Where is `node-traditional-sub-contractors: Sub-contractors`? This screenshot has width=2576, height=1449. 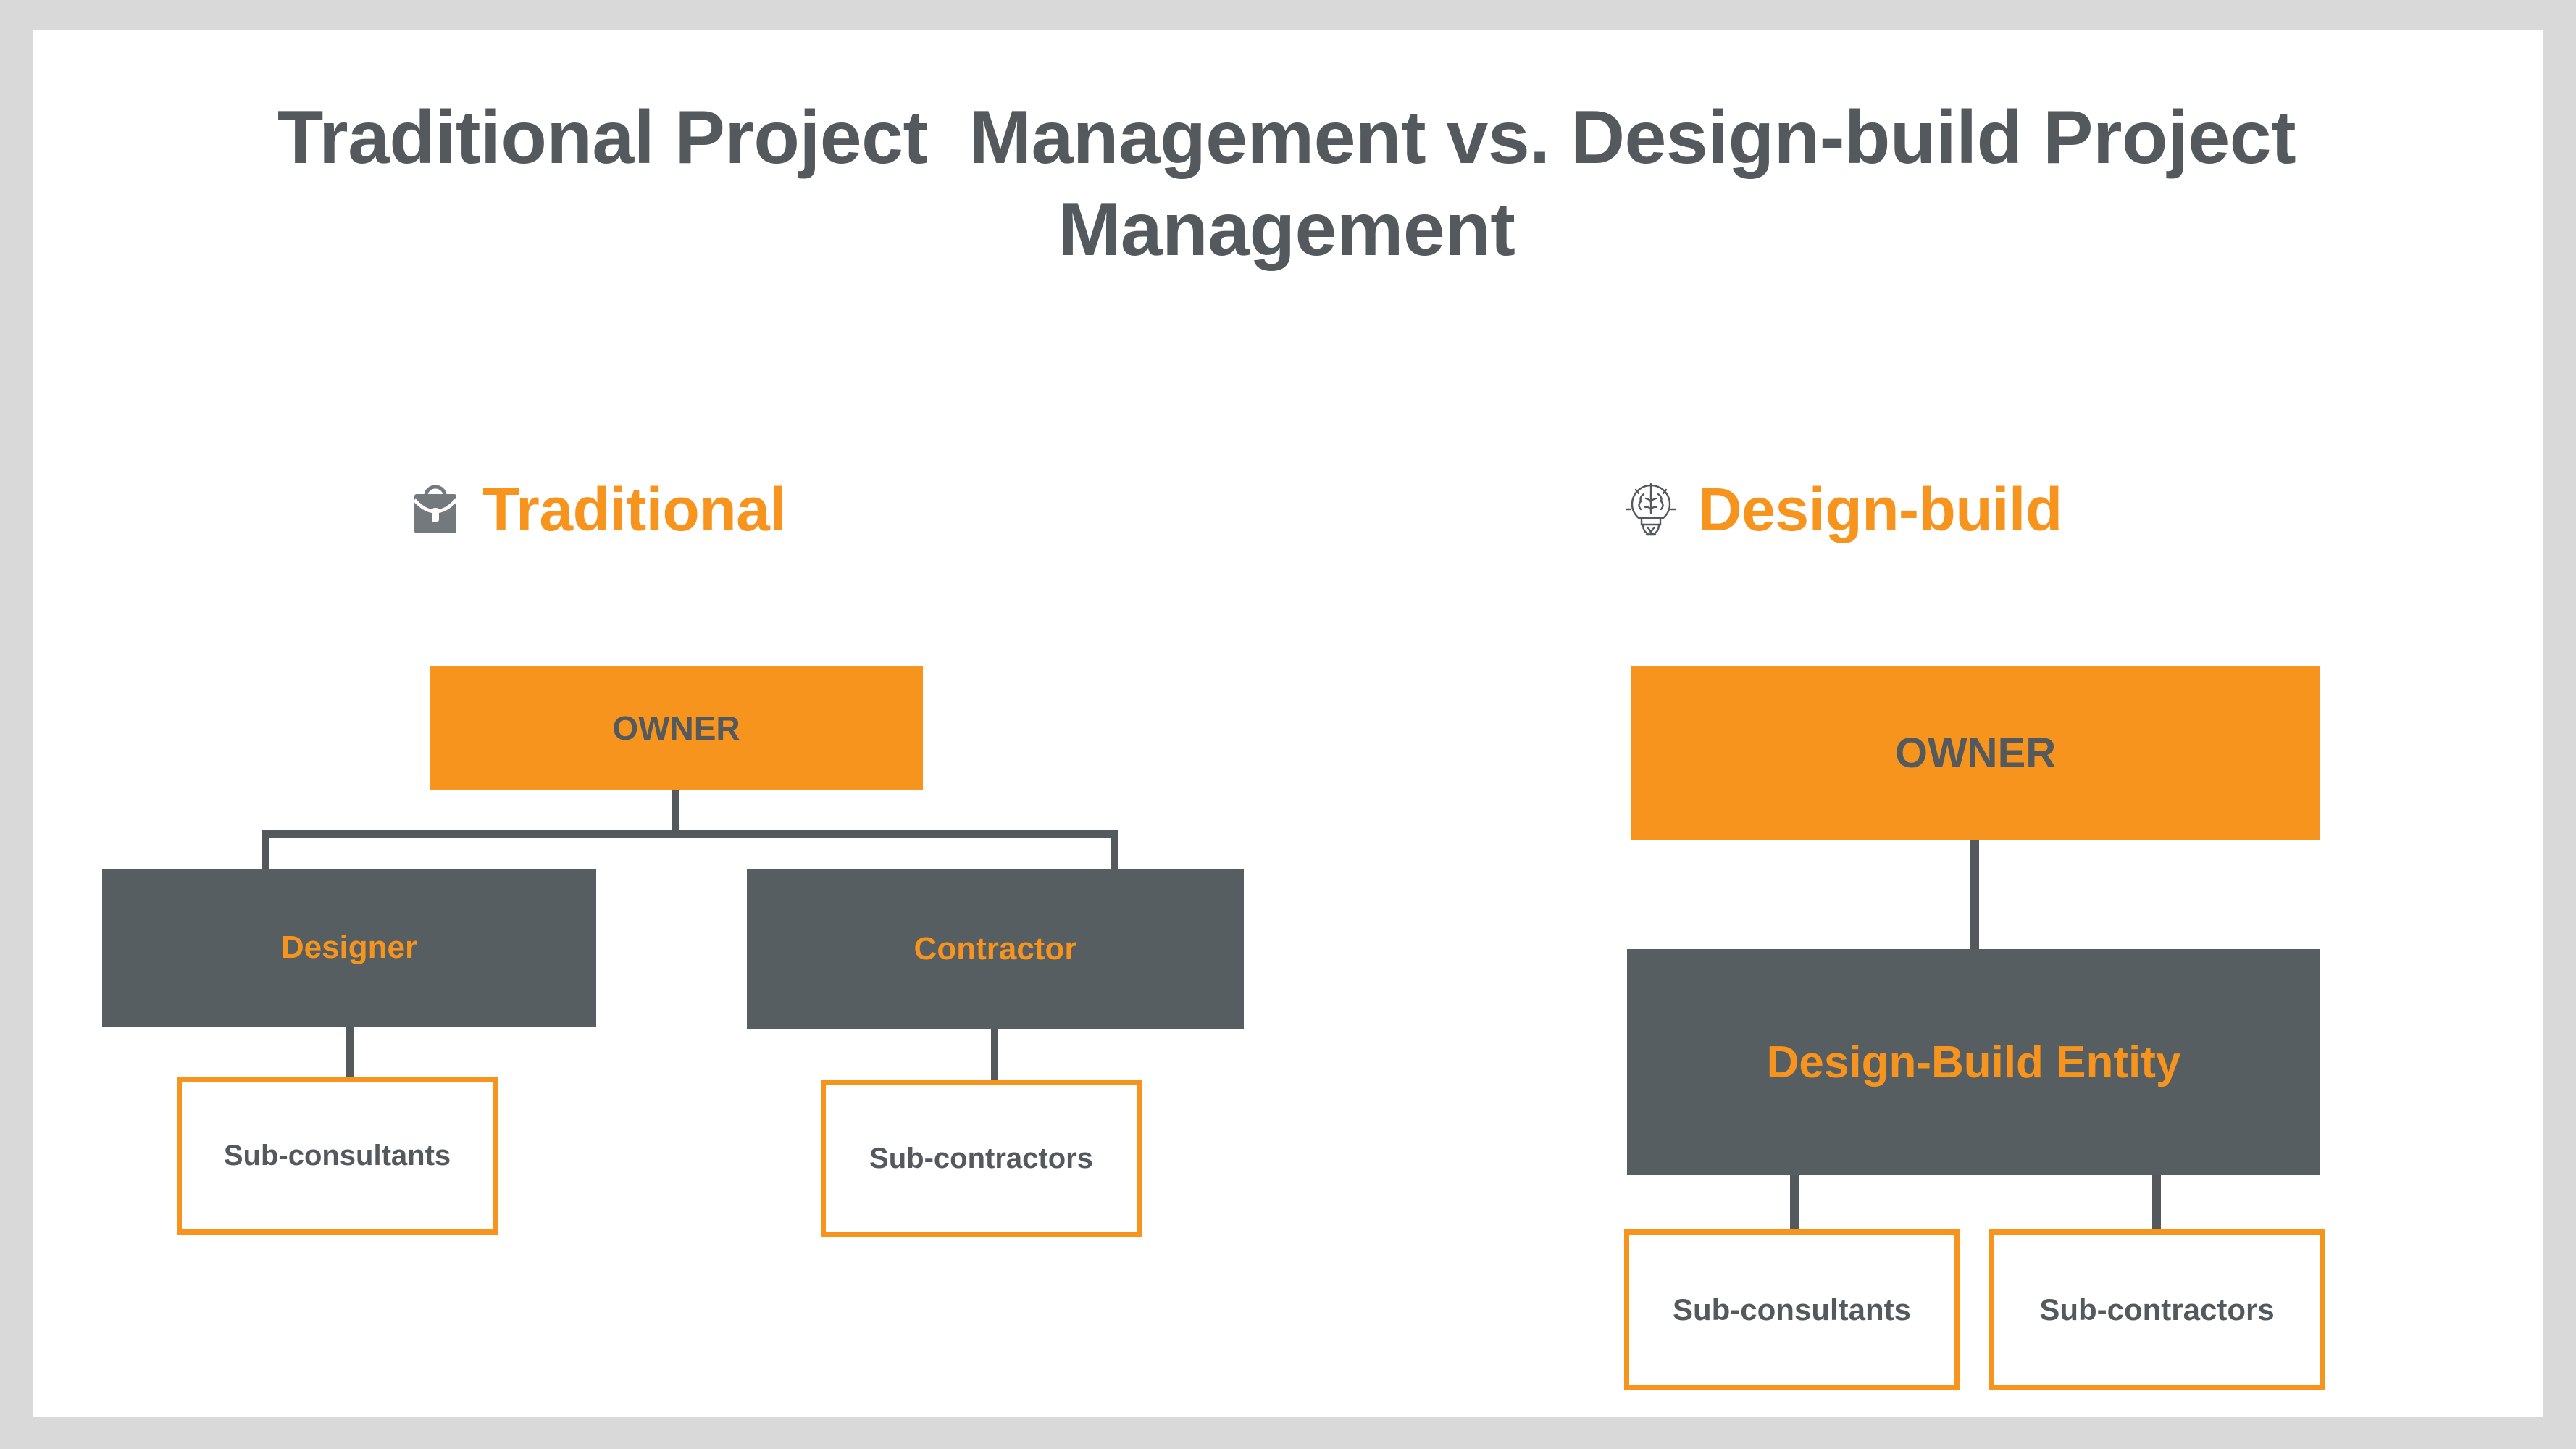 node-traditional-sub-contractors: Sub-contractors is located at coordinates (981, 1159).